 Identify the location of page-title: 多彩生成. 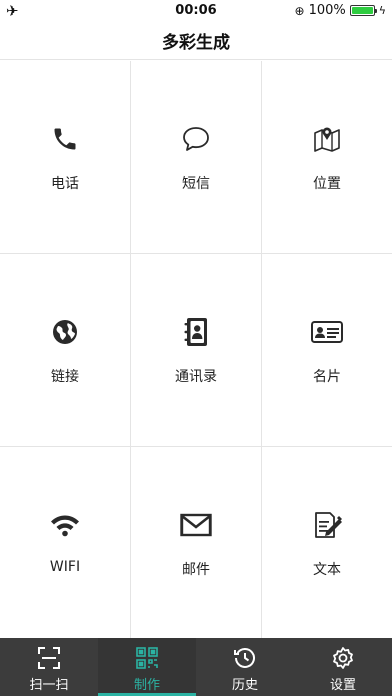
(196, 43).